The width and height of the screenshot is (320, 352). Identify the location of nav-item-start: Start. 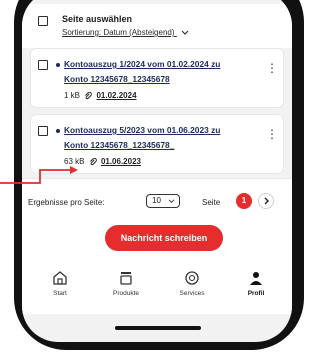
(60, 283).